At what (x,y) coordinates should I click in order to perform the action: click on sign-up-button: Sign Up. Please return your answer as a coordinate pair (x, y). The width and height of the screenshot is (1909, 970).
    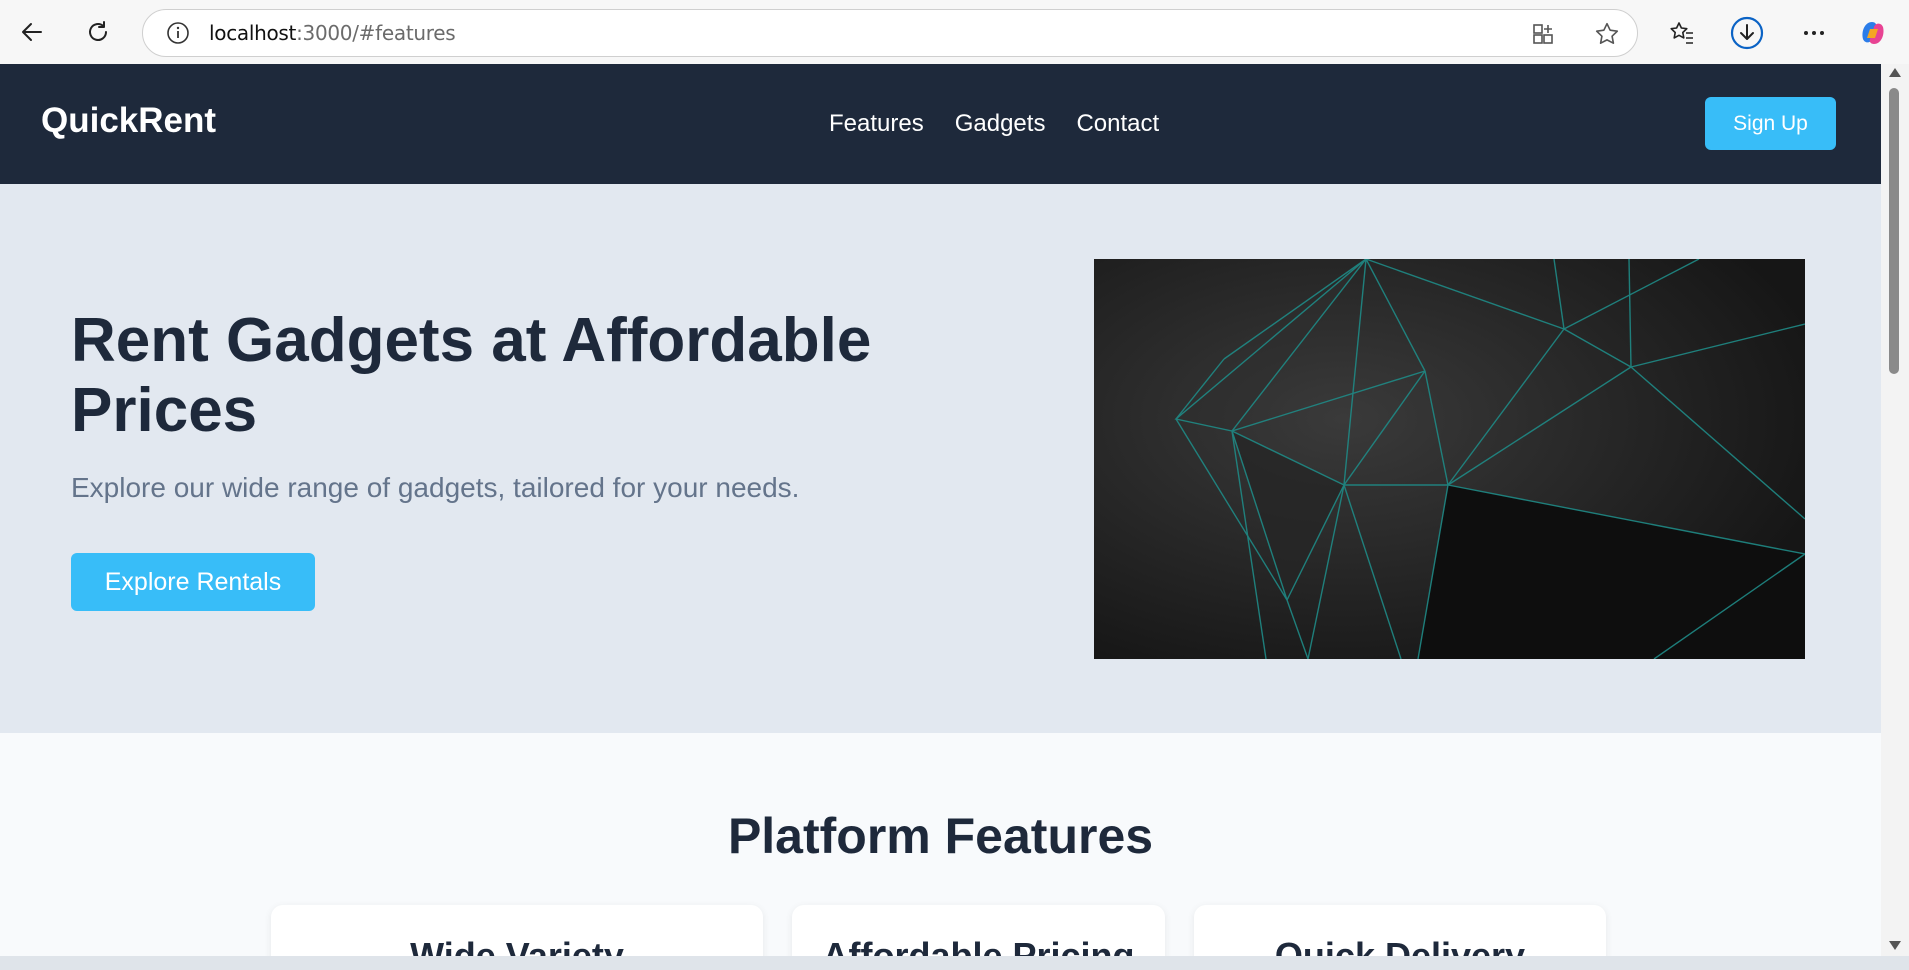
    Looking at the image, I should click on (1770, 123).